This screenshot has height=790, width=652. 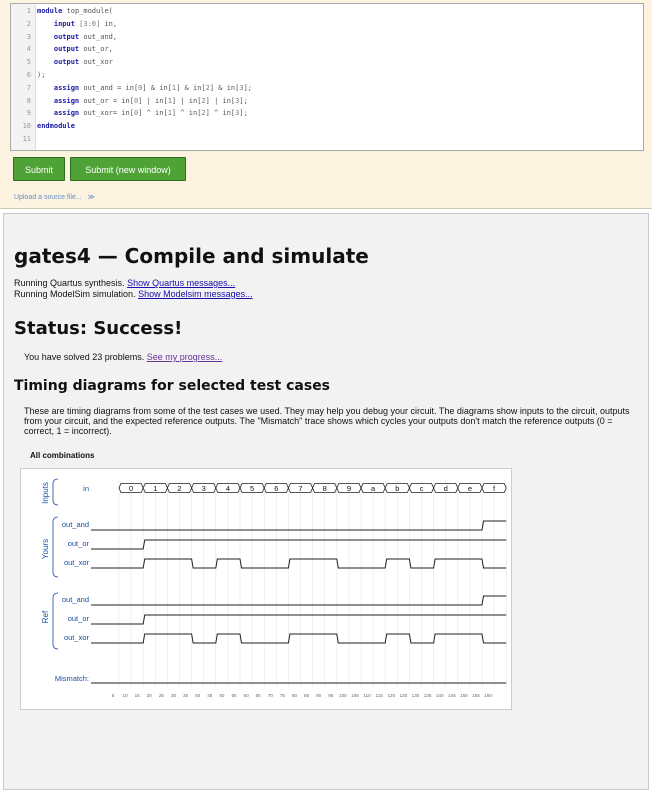 I want to click on code-token: endmodule, so click(x=56, y=126).